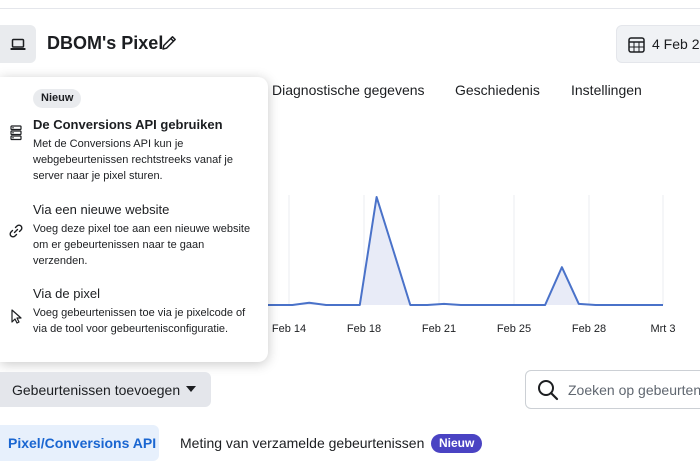 This screenshot has height=467, width=700. I want to click on top-divider, so click(350, 8).